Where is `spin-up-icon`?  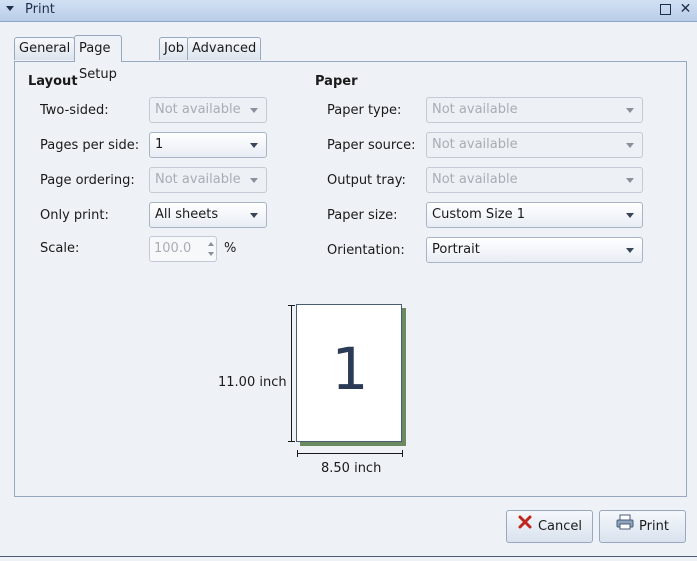 spin-up-icon is located at coordinates (211, 244).